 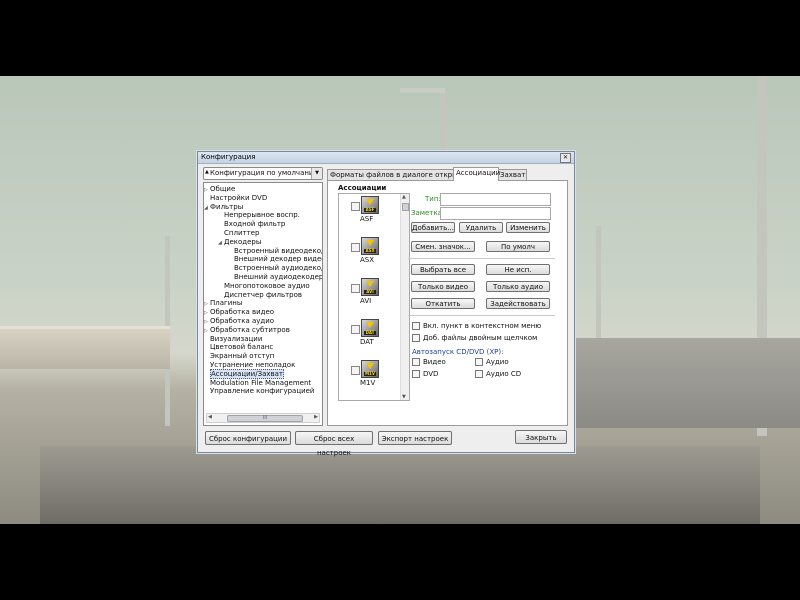 What do you see at coordinates (275, 251) in the screenshot?
I see `tree-item: Встроенный видеодекодер` at bounding box center [275, 251].